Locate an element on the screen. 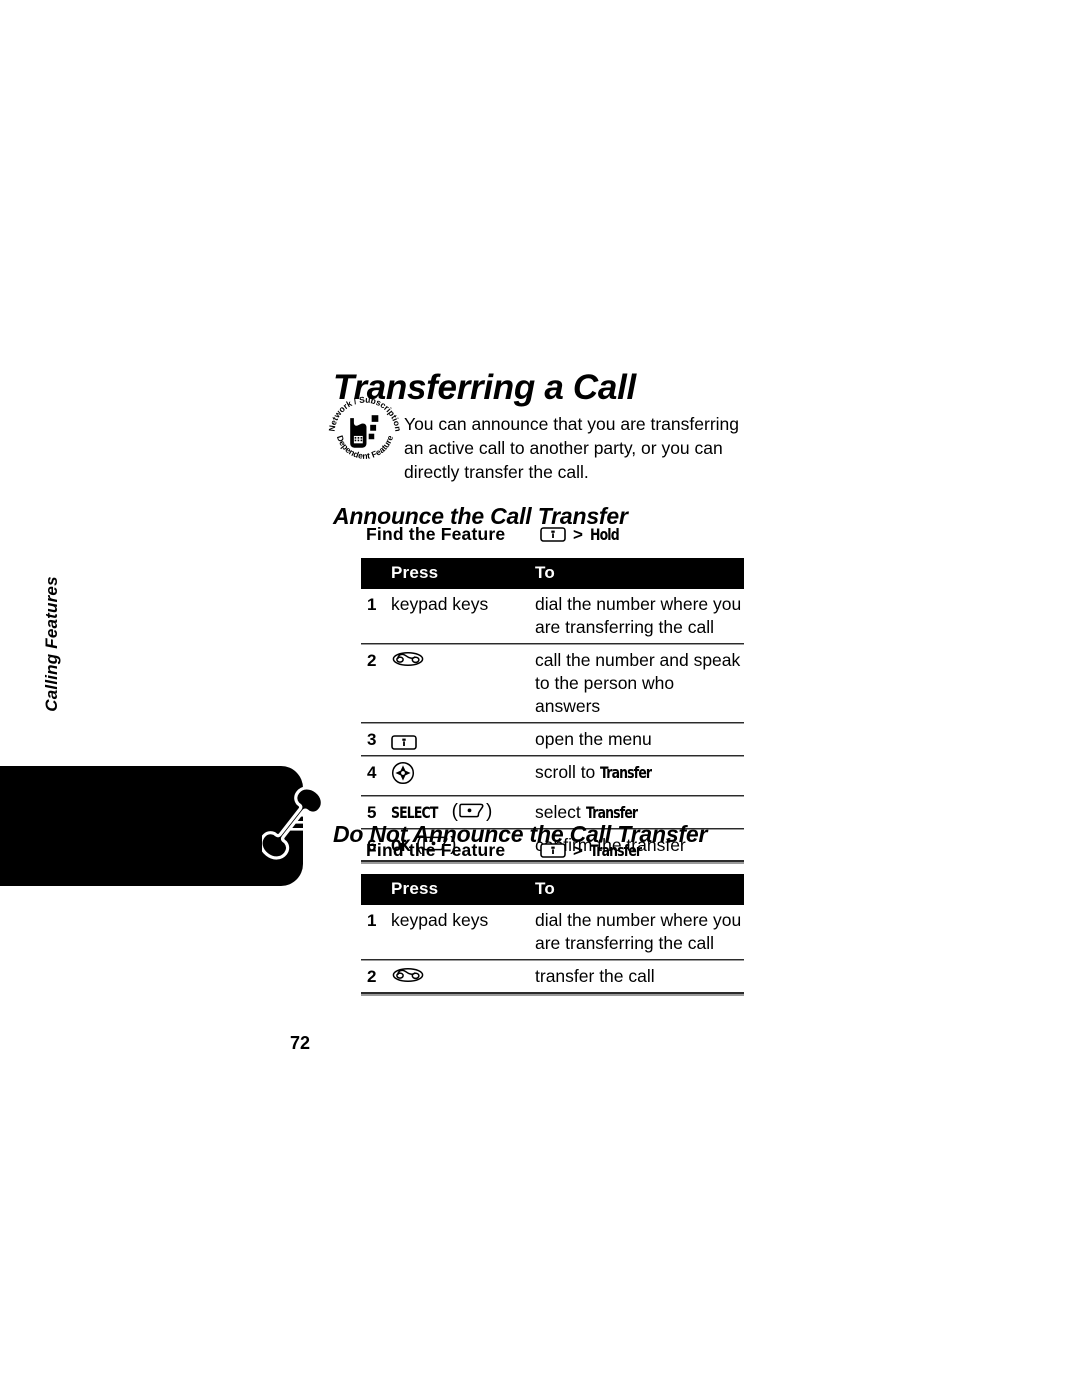 The height and width of the screenshot is (1397, 1080). table-row: 2 transfer the call is located at coordinates (552, 978).